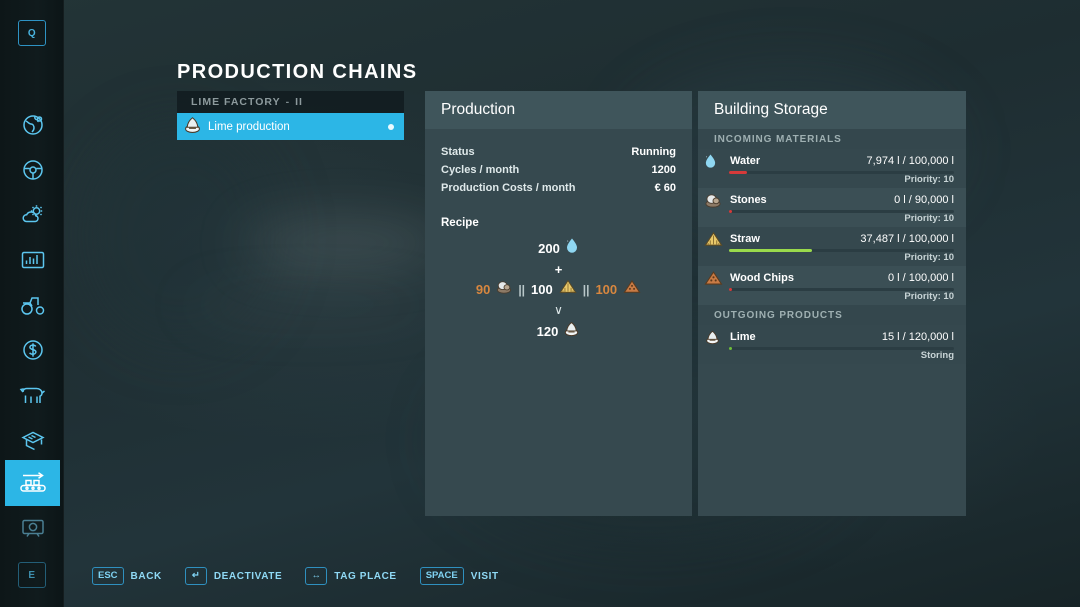 The image size is (1080, 607). I want to click on storage-row-wood-chips: Wood Chips 0 l / 100,000 l Priority: 10, so click(832, 285).